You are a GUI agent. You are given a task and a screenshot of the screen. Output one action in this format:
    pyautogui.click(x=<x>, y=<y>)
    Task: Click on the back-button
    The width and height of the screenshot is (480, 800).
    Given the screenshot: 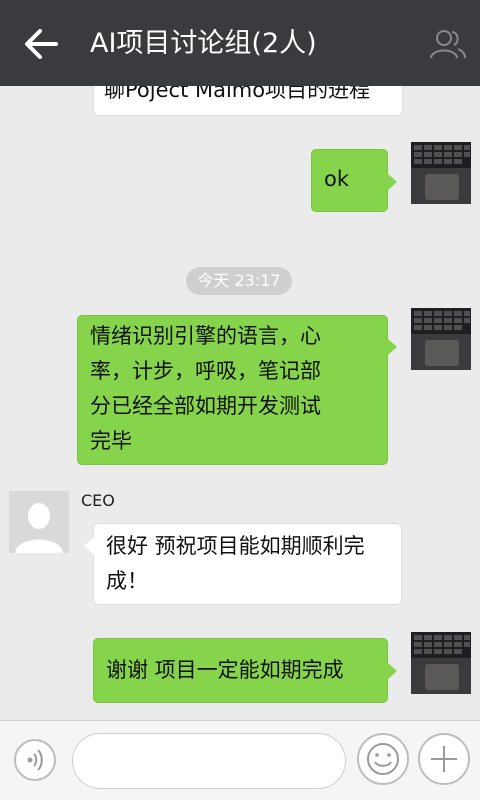 What is the action you would take?
    pyautogui.click(x=42, y=44)
    